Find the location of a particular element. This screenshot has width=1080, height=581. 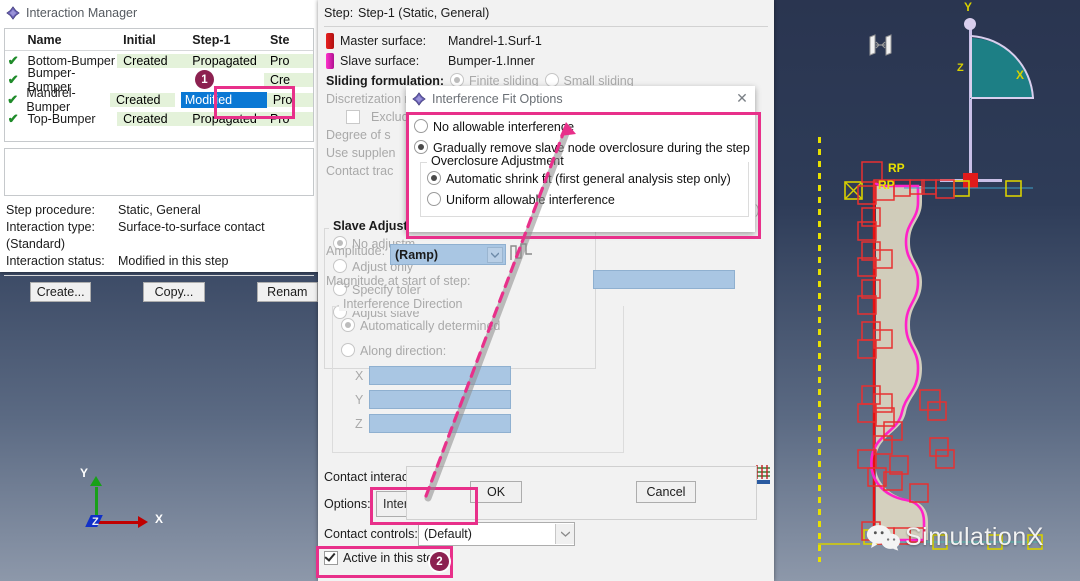

step-label: Step: is located at coordinates (339, 13).